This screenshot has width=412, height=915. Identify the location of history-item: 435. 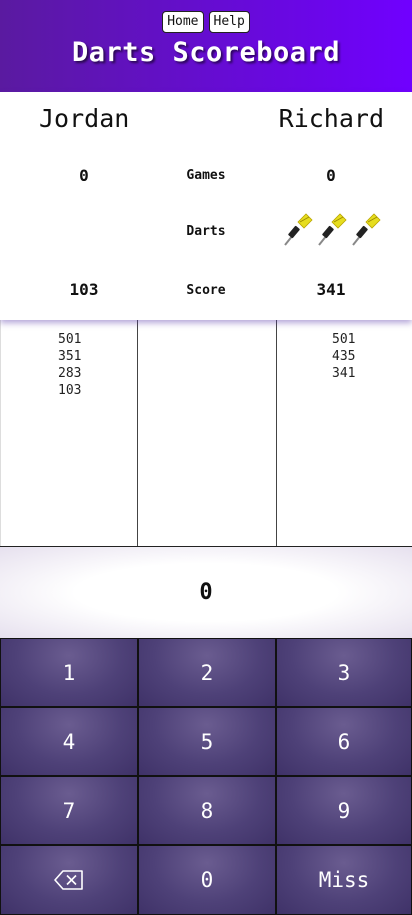
(344, 356).